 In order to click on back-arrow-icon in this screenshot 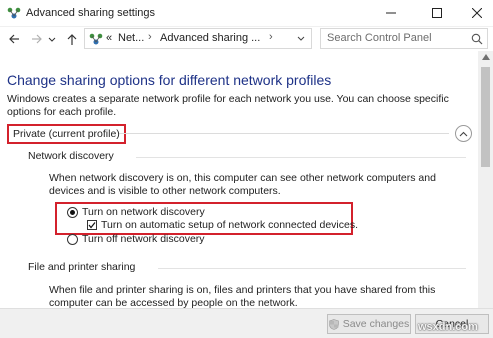, I will do `click(13, 39)`.